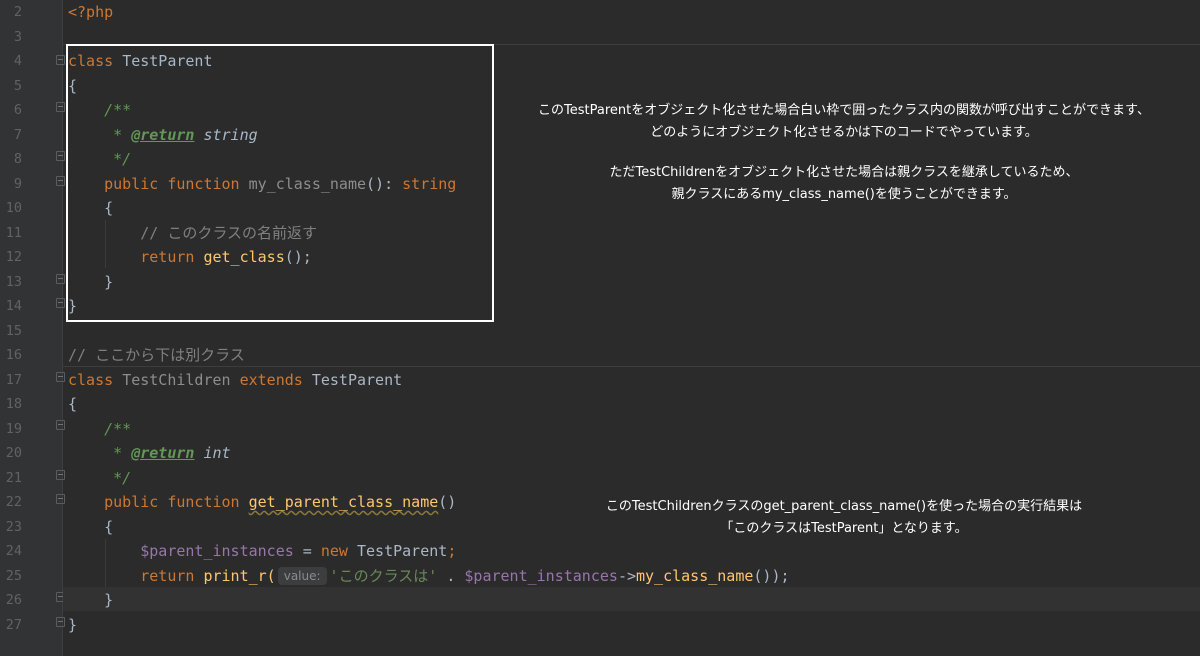  I want to click on doc-comment-close: */, so click(118, 477).